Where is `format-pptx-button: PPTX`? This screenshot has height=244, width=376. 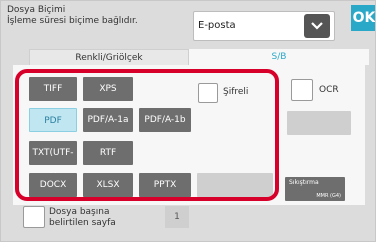
format-pptx-button: PPTX is located at coordinates (165, 185).